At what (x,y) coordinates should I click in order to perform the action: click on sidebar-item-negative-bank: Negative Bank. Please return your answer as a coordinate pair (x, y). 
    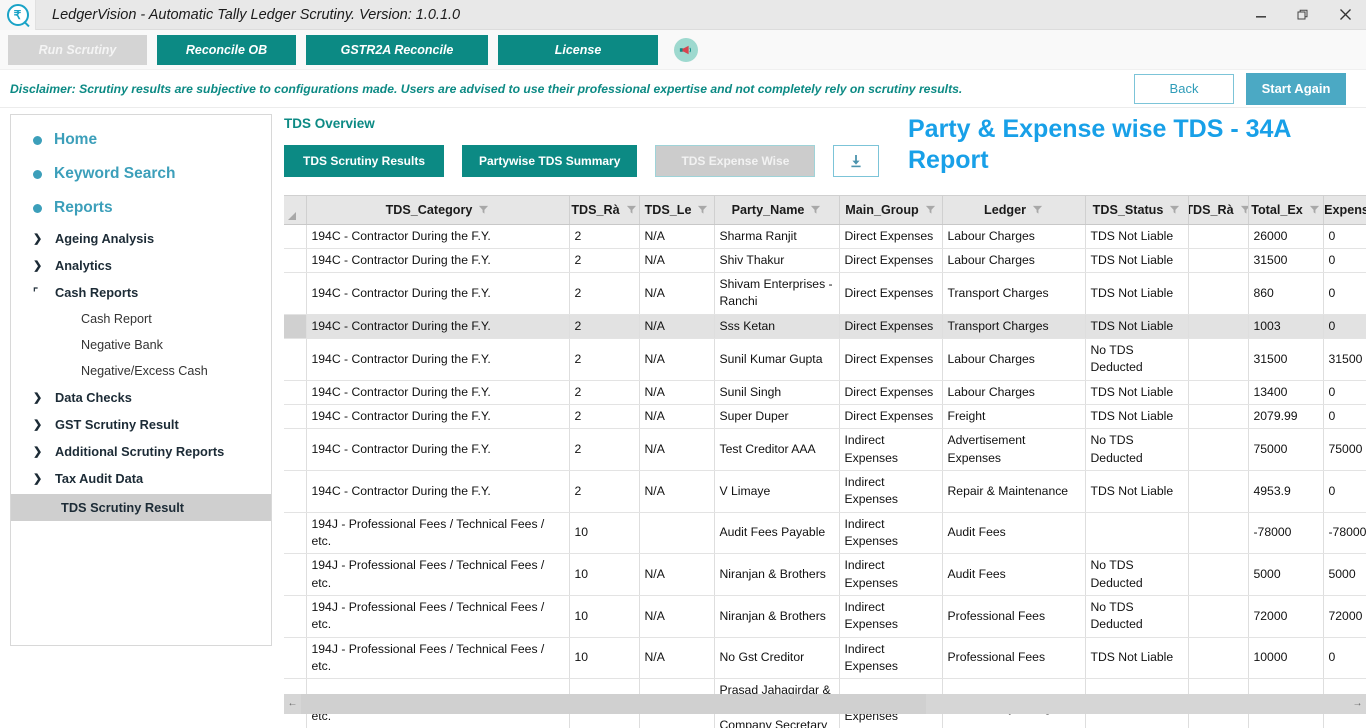
    Looking at the image, I should click on (141, 345).